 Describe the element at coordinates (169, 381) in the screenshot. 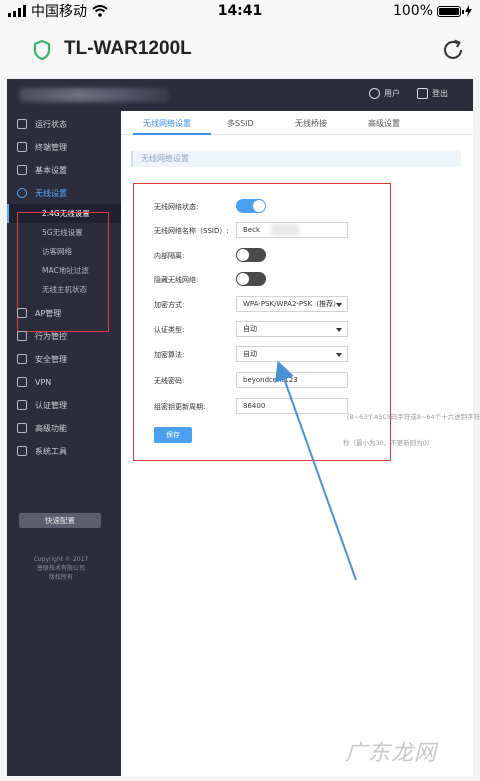

I see `password-label: 无线密码:` at that location.